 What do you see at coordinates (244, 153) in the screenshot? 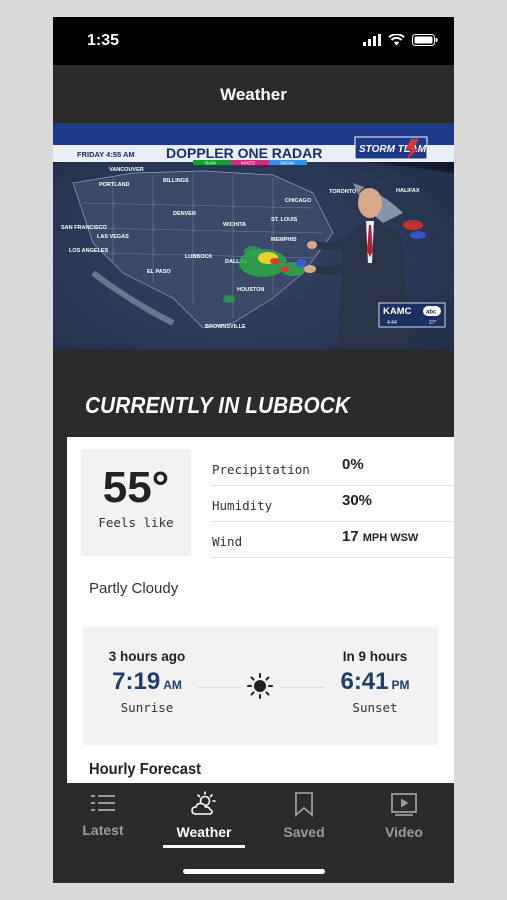
I see `video-banner: DOPPLER ONE RADAR` at bounding box center [244, 153].